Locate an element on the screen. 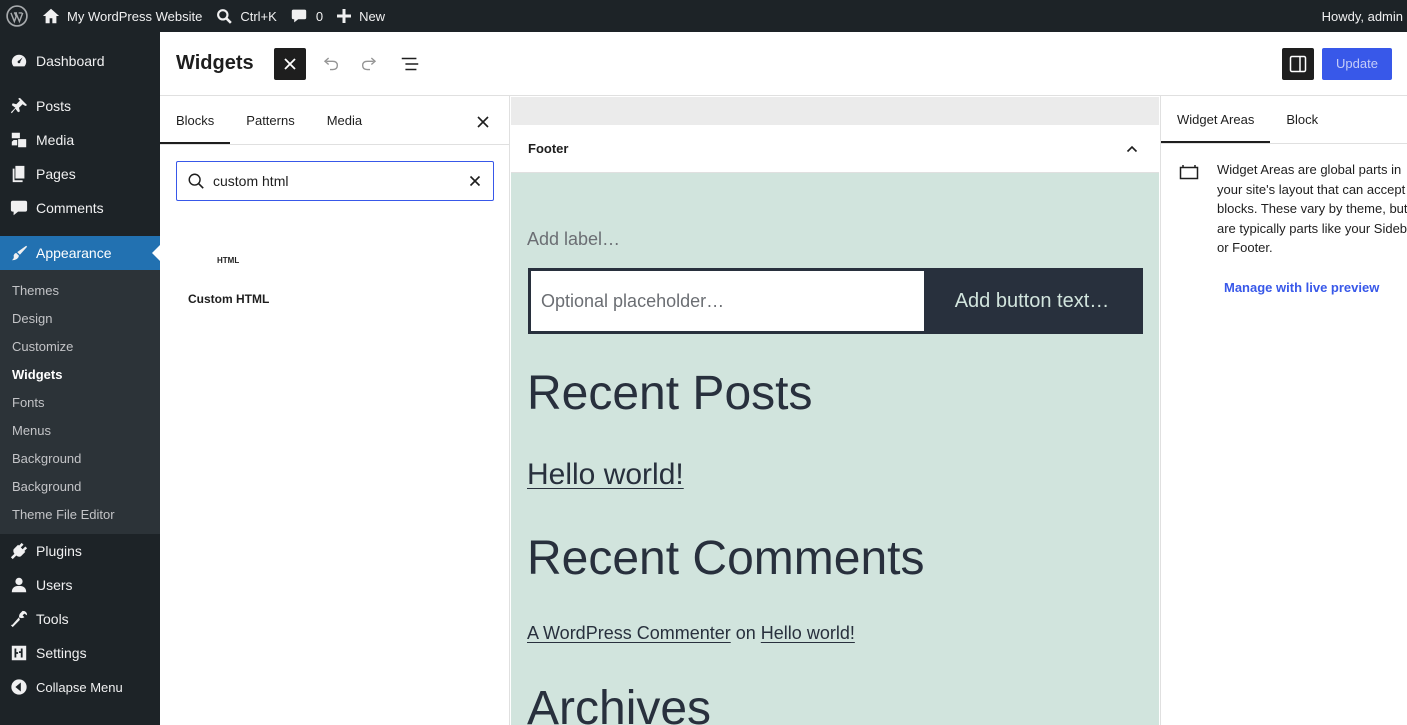 The height and width of the screenshot is (725, 1407). settings-sidebar-toggle is located at coordinates (1298, 63).